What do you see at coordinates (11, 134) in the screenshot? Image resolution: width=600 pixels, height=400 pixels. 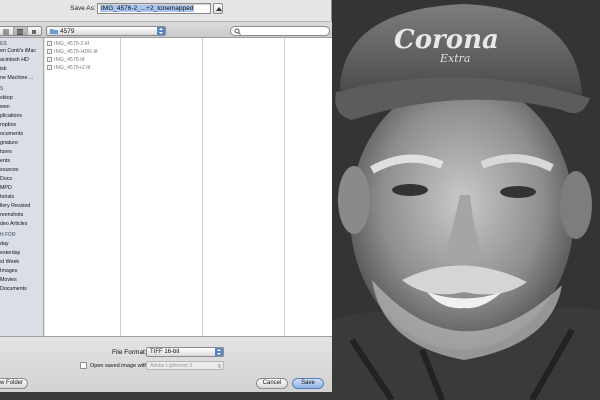 I see `sidebar-item: ocuments` at bounding box center [11, 134].